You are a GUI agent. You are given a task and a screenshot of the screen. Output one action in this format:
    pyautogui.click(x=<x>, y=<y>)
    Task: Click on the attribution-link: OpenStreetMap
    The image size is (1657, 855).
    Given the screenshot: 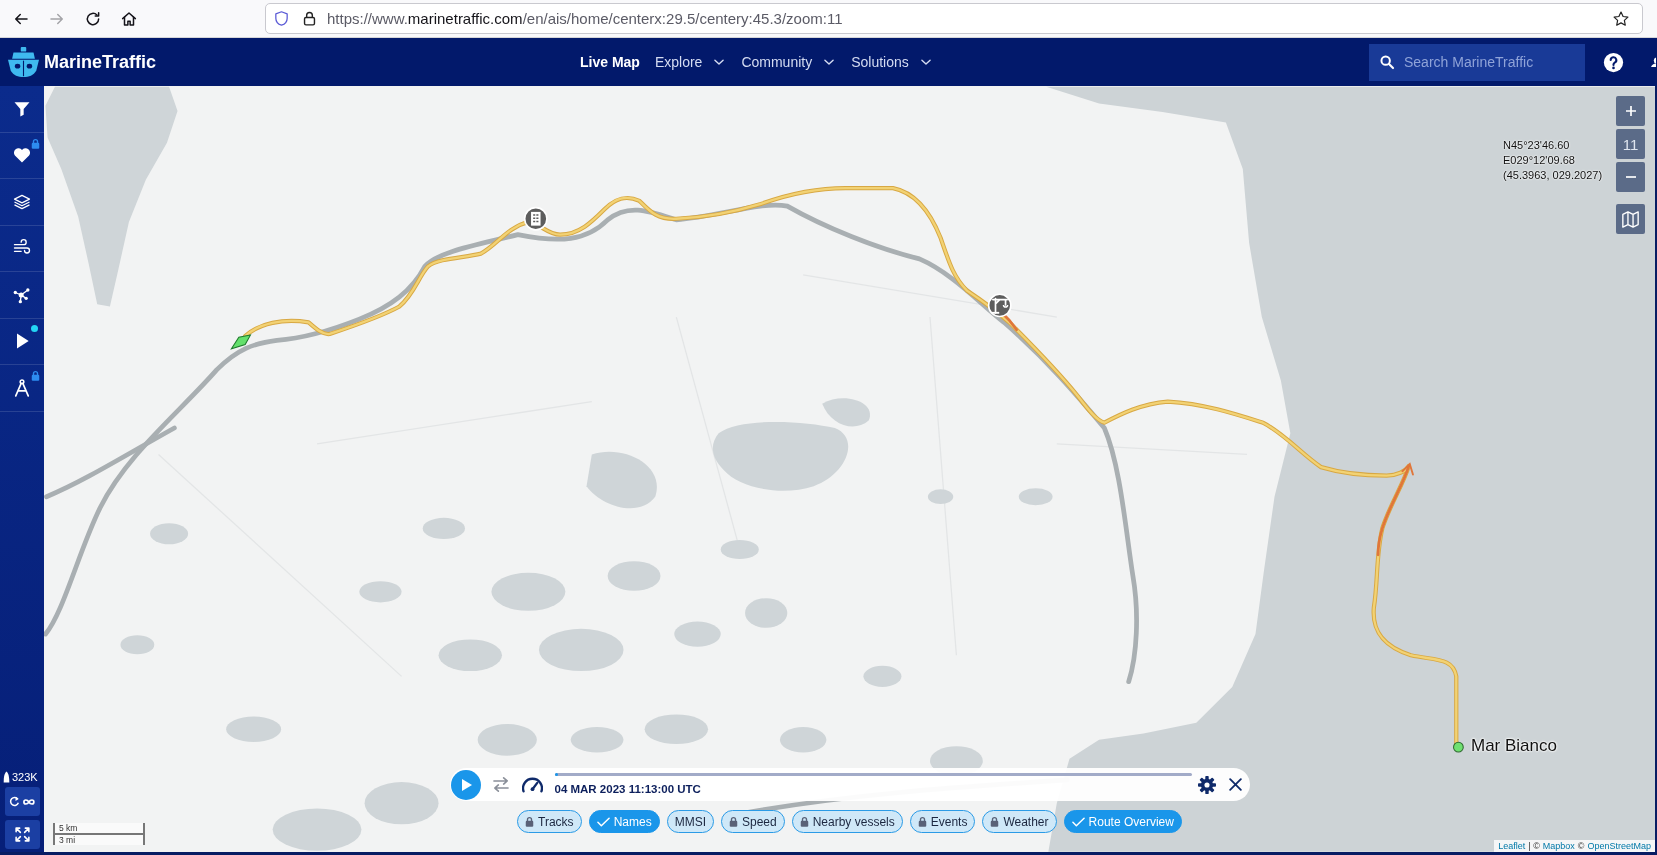 What is the action you would take?
    pyautogui.click(x=1619, y=846)
    